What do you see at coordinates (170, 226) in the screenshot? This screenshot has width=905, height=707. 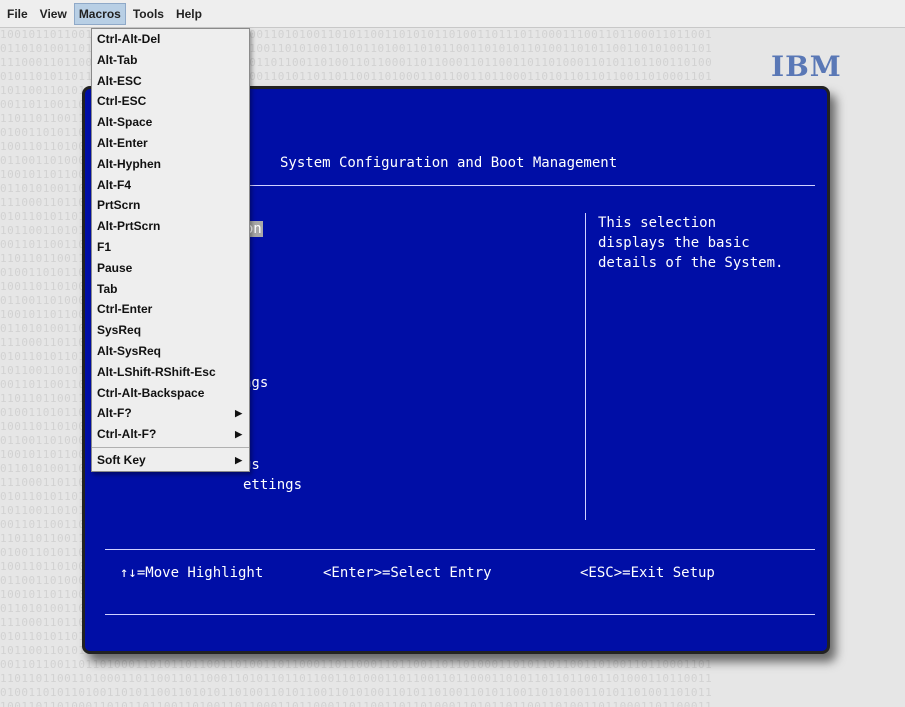 I see `macro-alt-prtscrn: Alt-PrtScrn` at bounding box center [170, 226].